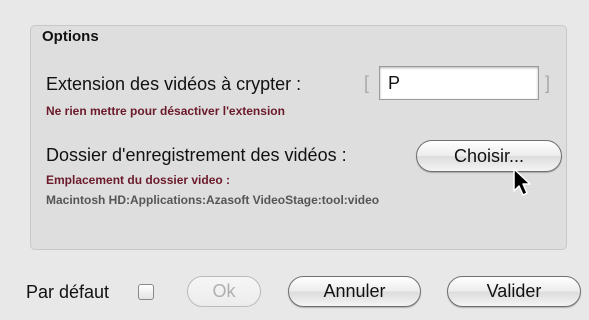  I want to click on extension-input, so click(459, 83).